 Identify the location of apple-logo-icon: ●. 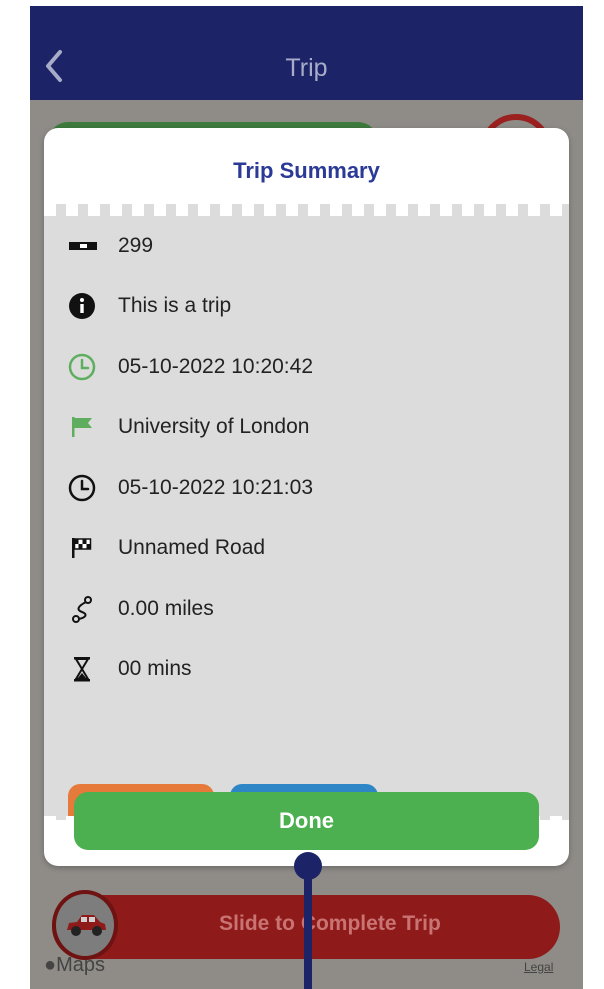
(50, 965).